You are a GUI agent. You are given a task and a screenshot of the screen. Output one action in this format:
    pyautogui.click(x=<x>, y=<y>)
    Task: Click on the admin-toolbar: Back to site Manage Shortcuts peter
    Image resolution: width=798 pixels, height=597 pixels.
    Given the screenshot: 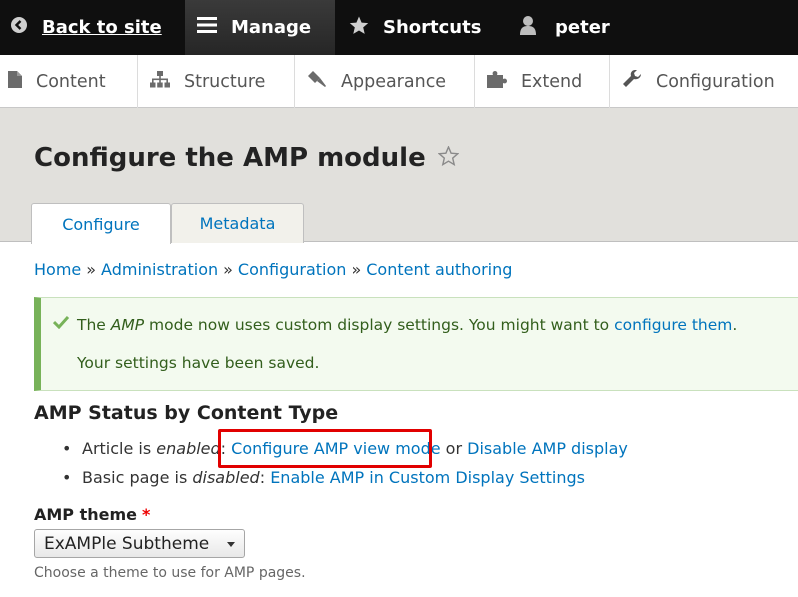 What is the action you would take?
    pyautogui.click(x=399, y=27)
    